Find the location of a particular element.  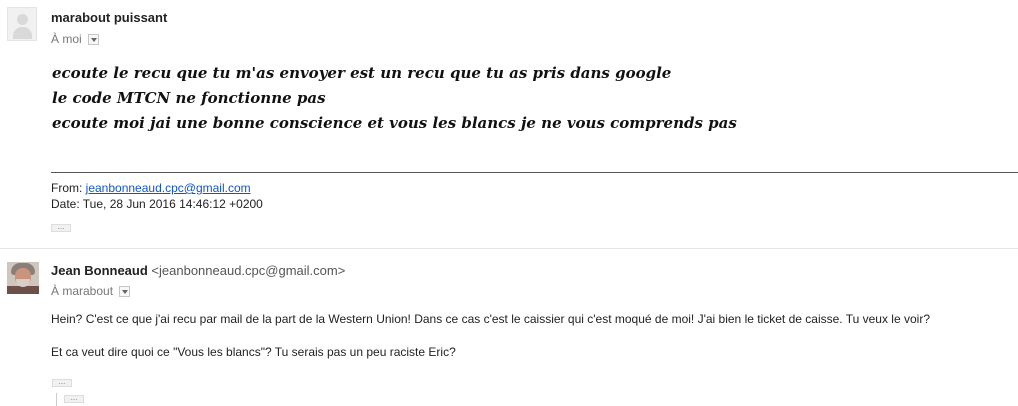

sender-email: <jeanbonneaud.cpc@gmail.com> is located at coordinates (248, 270).